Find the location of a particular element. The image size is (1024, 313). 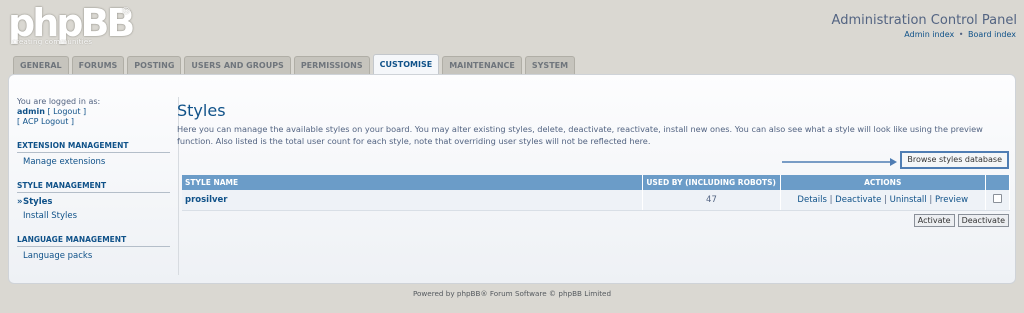

tab-posting: POSTING is located at coordinates (154, 65).